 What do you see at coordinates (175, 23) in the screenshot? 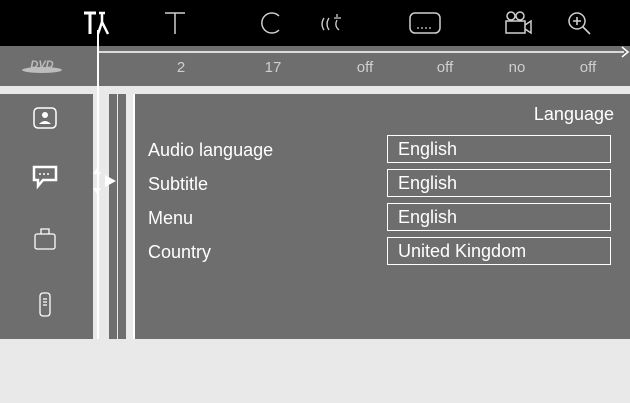
I see `title-icon` at bounding box center [175, 23].